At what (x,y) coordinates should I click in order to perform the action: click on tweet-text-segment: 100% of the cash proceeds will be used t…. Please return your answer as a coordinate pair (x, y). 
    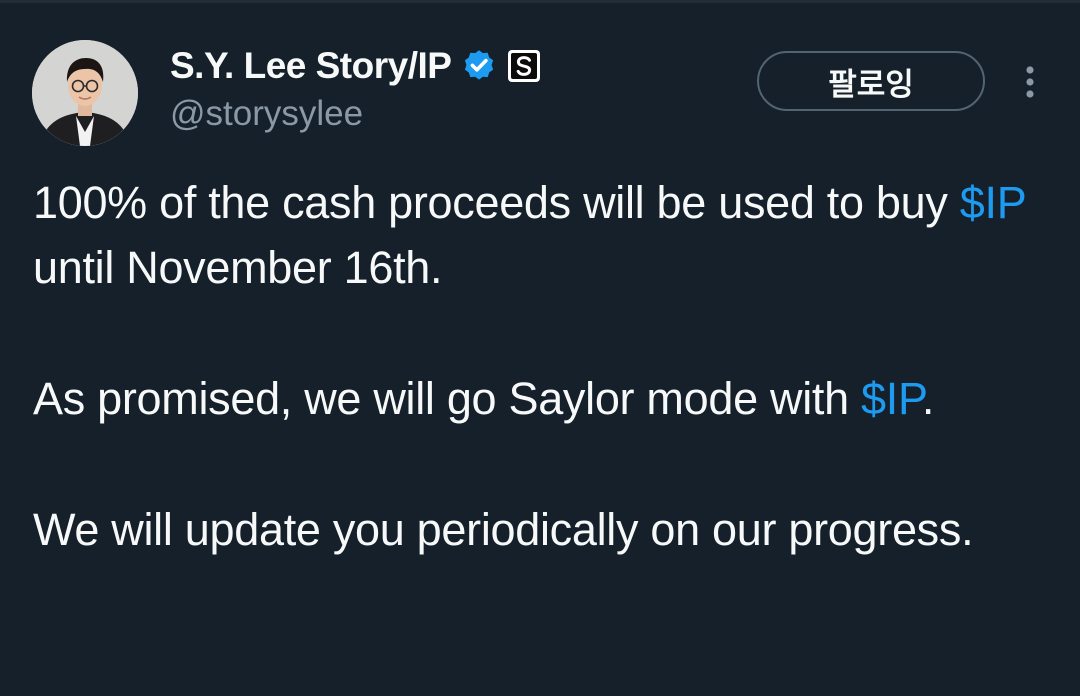
    Looking at the image, I should click on (496, 202).